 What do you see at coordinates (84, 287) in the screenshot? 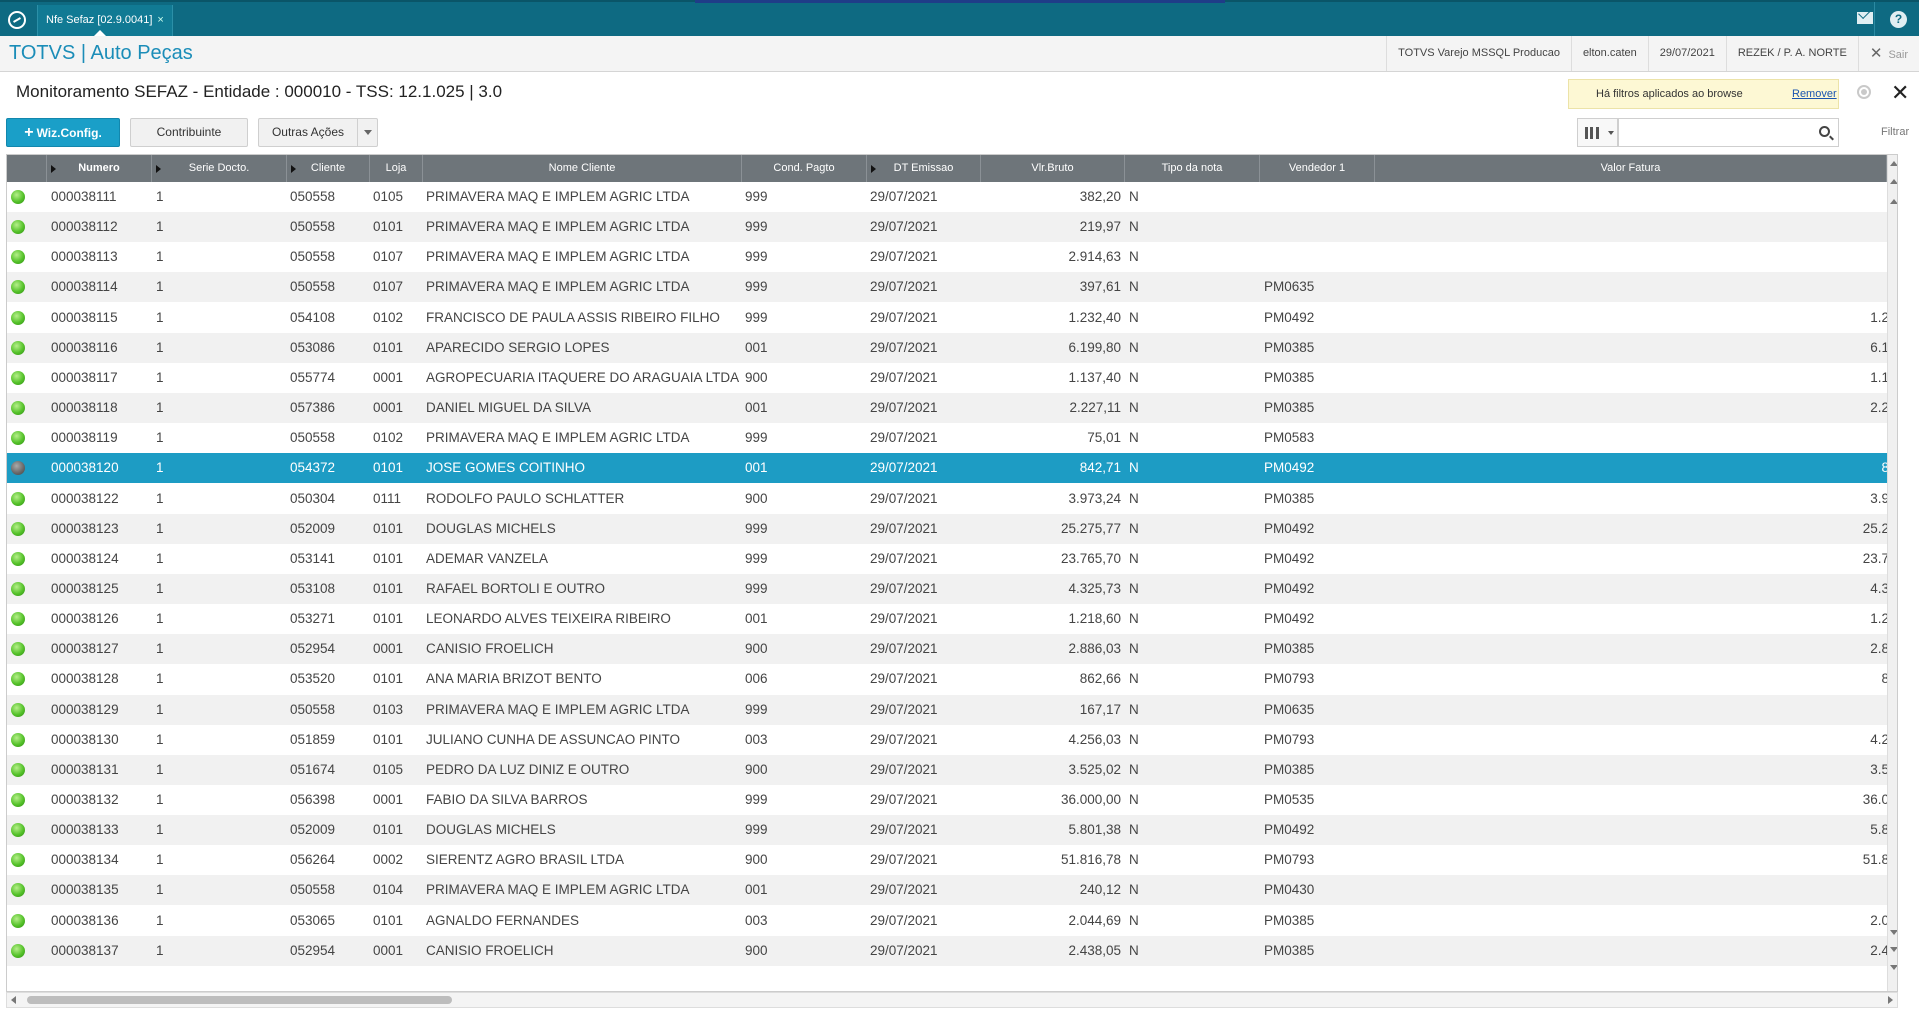
I see `cell-numero: 000038114` at bounding box center [84, 287].